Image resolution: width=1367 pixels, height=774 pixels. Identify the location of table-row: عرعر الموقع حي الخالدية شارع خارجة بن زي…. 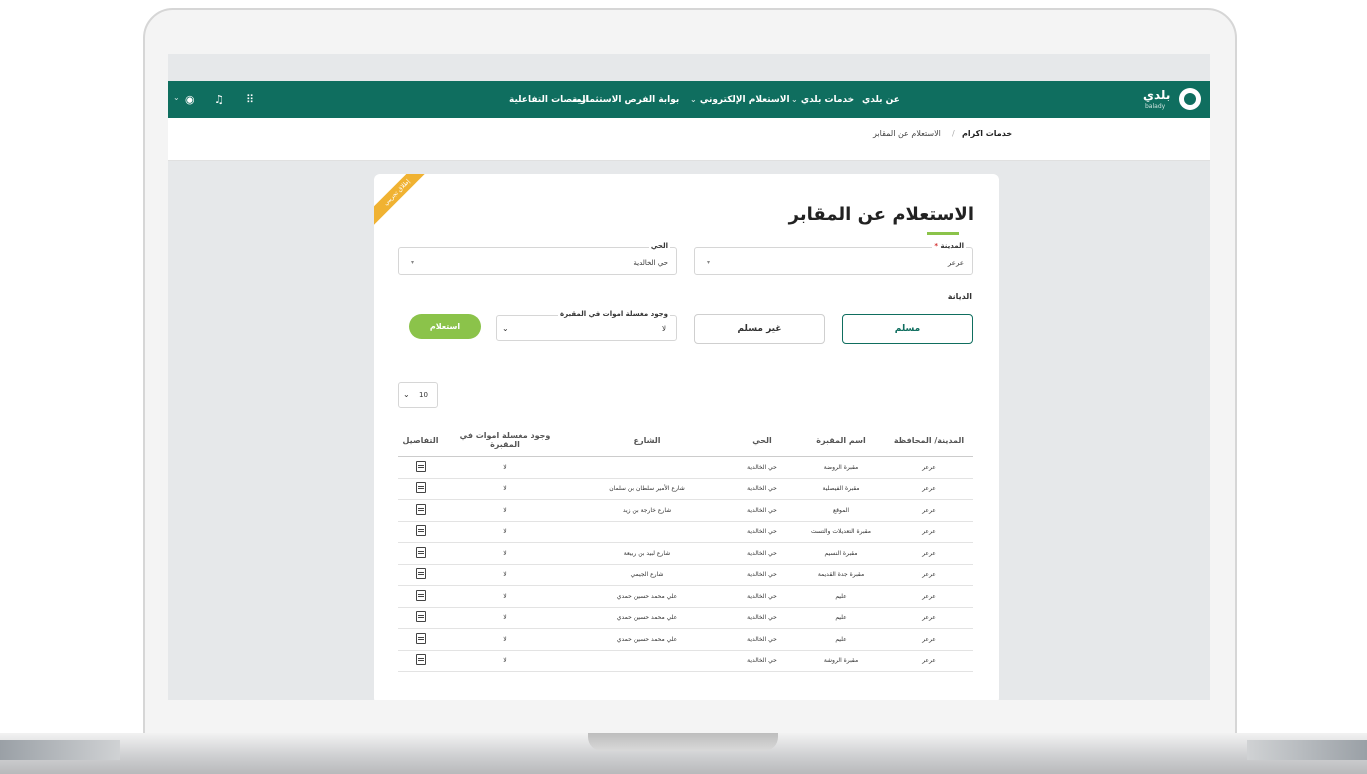
(685, 510).